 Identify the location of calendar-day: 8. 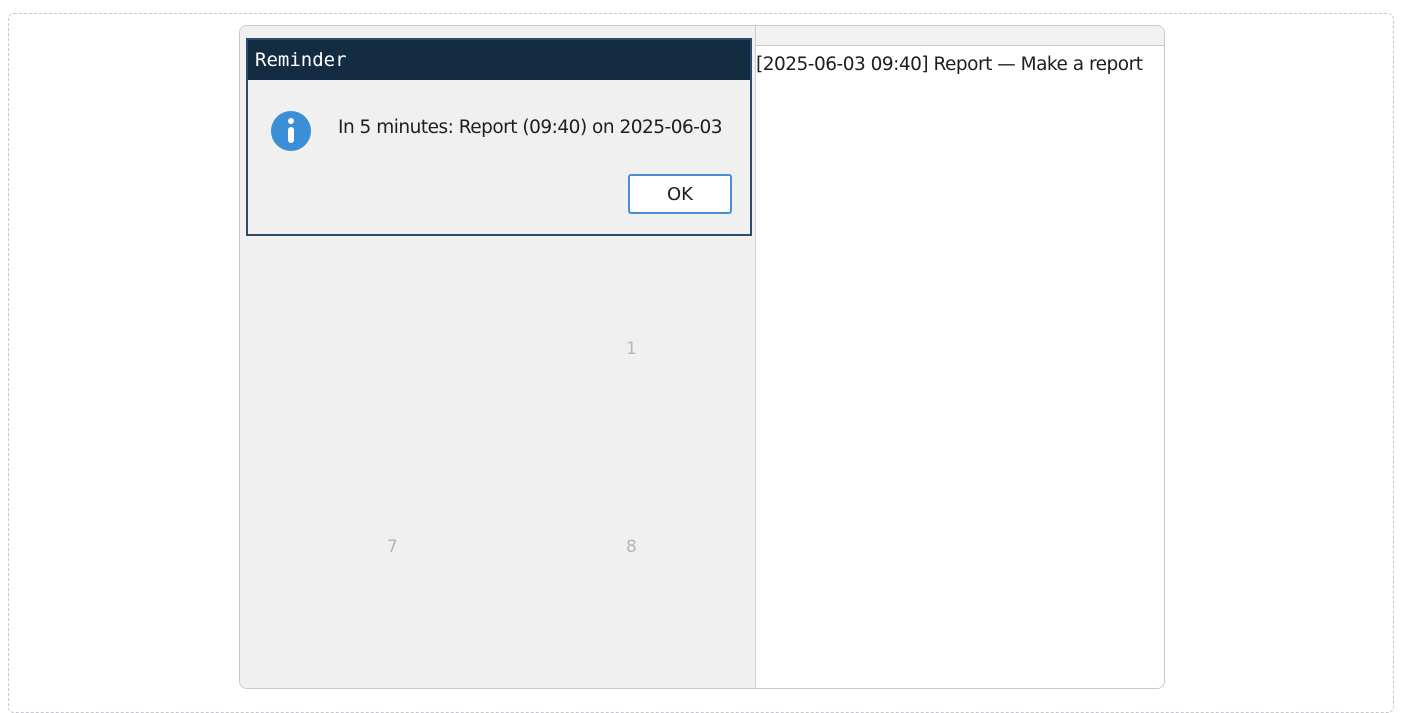
(631, 547).